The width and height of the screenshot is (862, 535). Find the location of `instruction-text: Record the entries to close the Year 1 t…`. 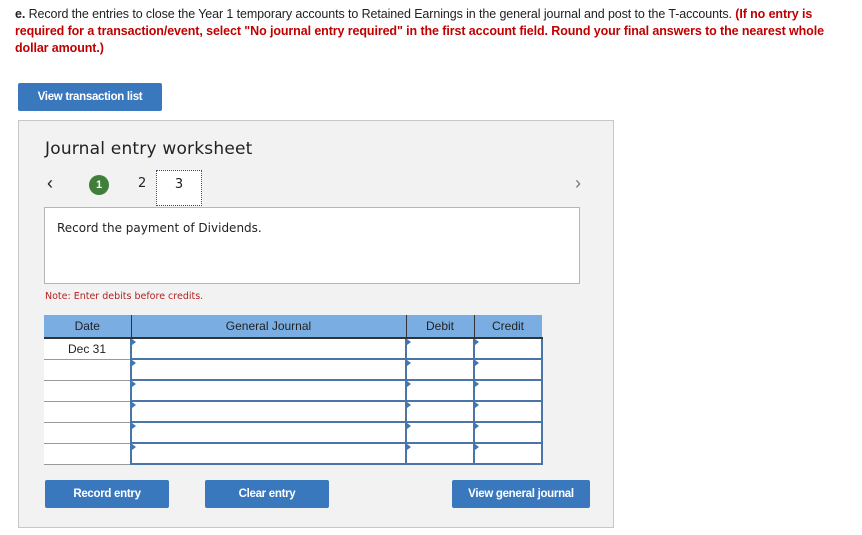

instruction-text: Record the entries to close the Year 1 t… is located at coordinates (380, 14).